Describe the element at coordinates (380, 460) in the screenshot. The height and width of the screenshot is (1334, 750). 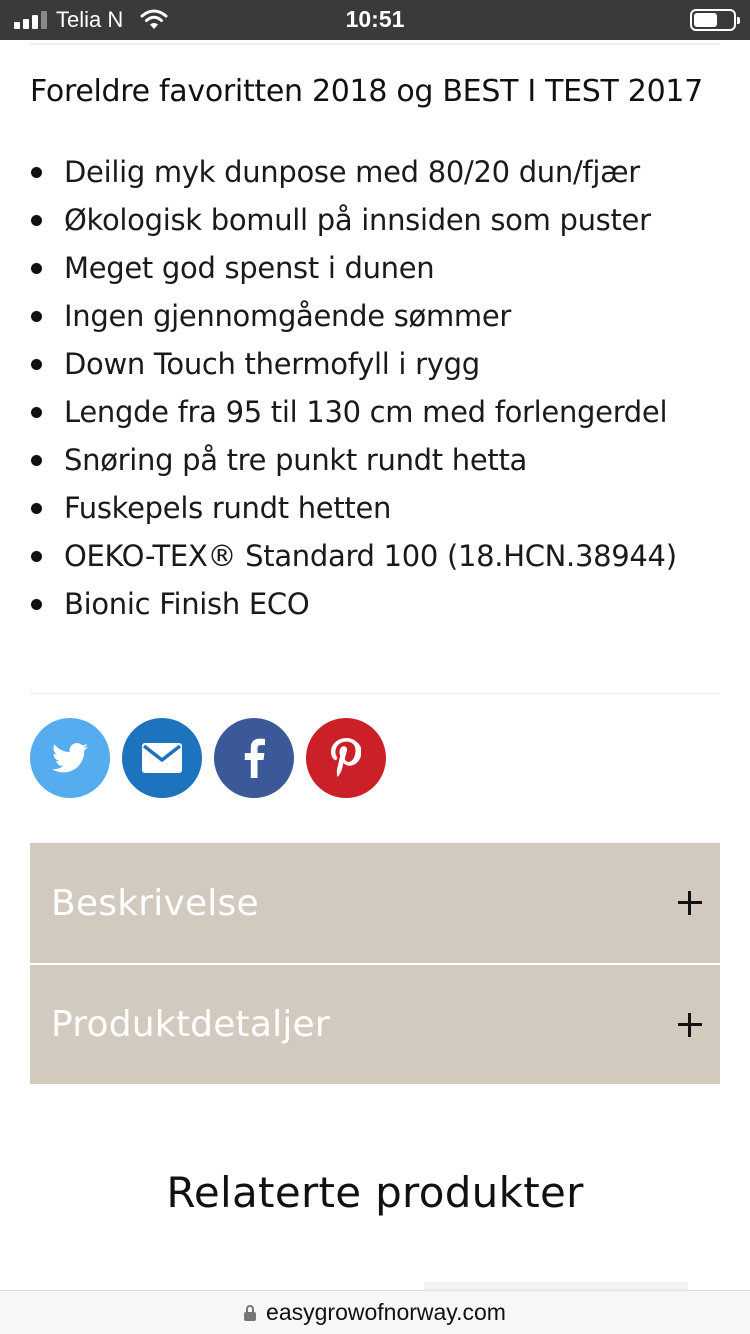
I see `feature-item: Snøring på tre punkt rundt hetta` at that location.